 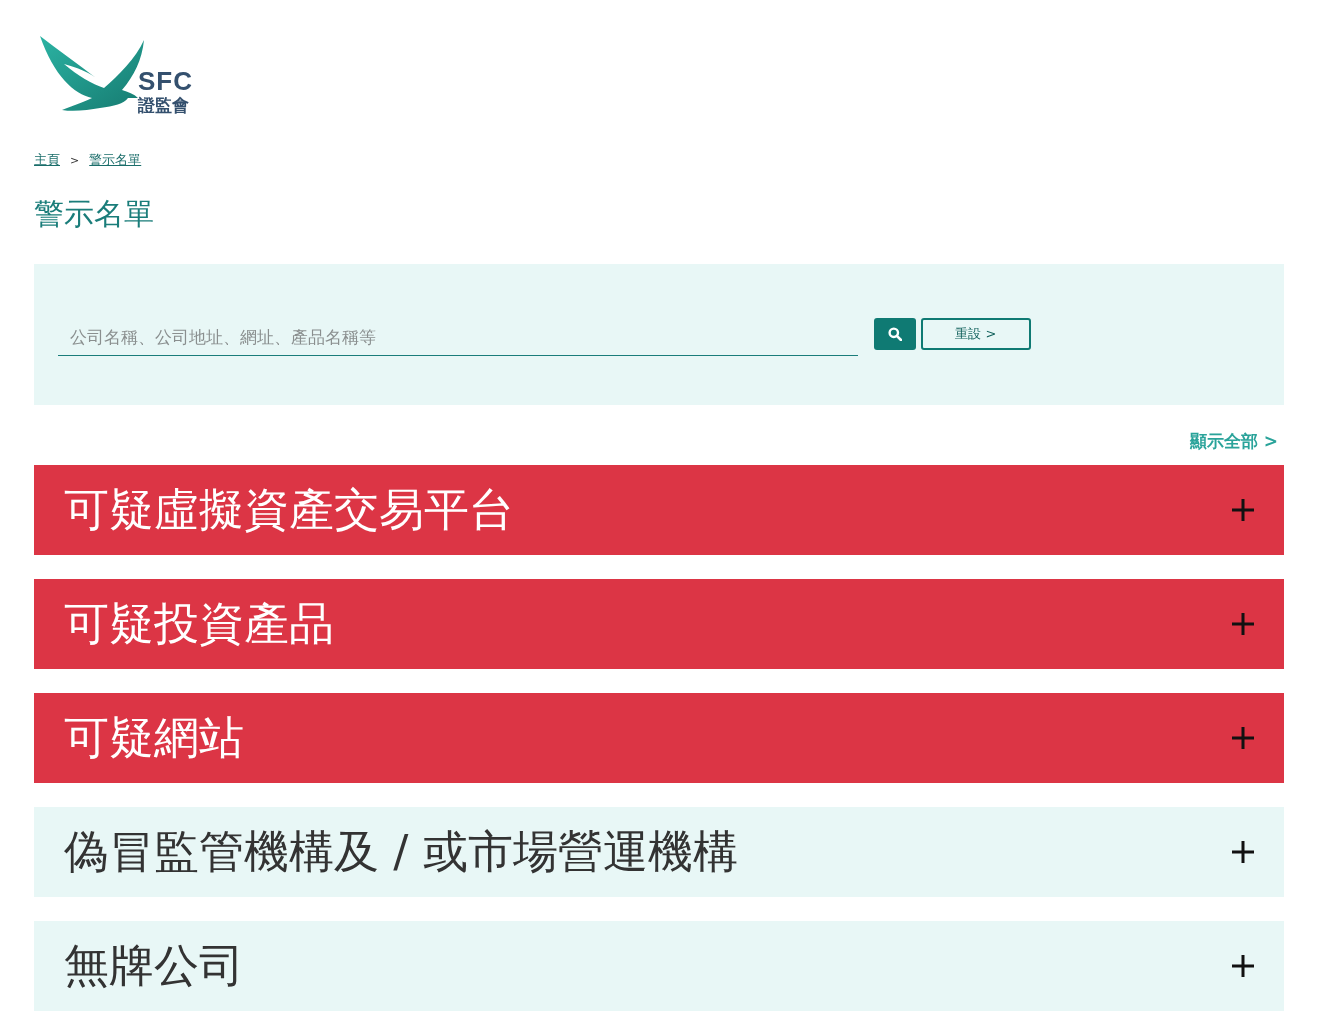 I want to click on accordion-title: 可疑虛擬資產交易平台, so click(x=289, y=510).